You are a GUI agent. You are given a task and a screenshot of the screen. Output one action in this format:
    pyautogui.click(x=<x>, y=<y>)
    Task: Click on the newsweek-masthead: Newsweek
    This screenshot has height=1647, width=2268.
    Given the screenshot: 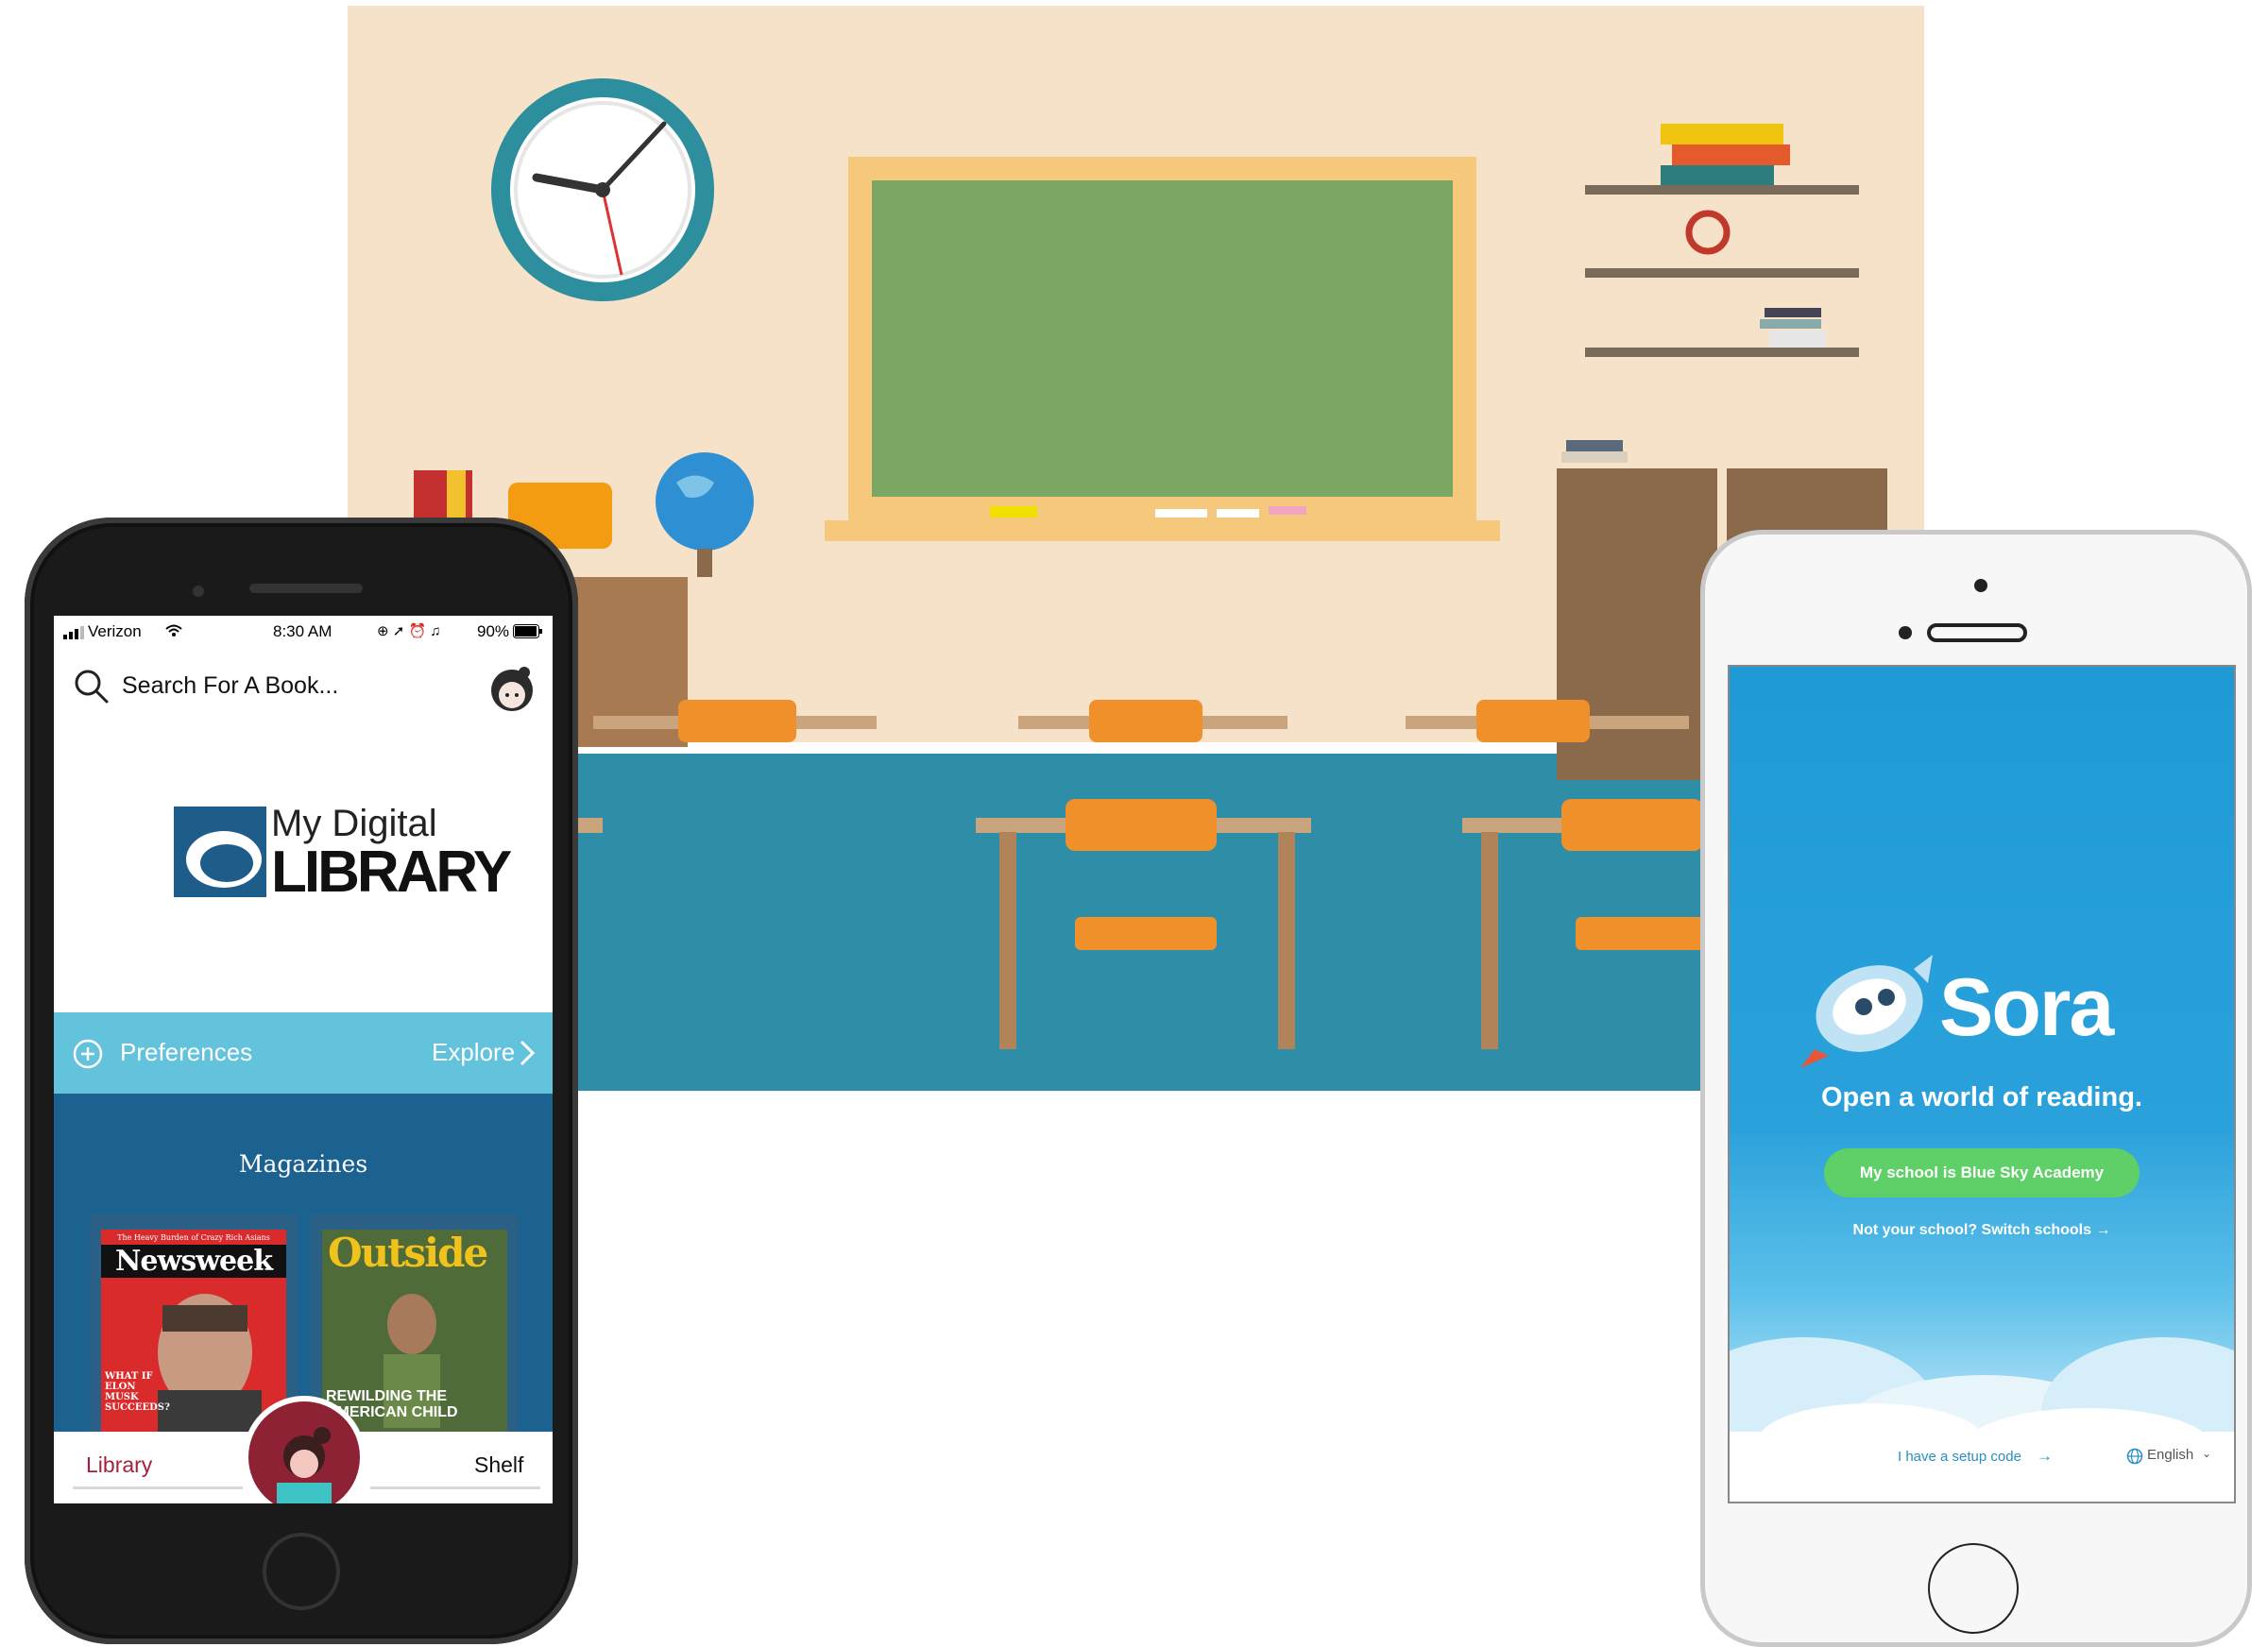 What is the action you would take?
    pyautogui.click(x=193, y=1261)
    